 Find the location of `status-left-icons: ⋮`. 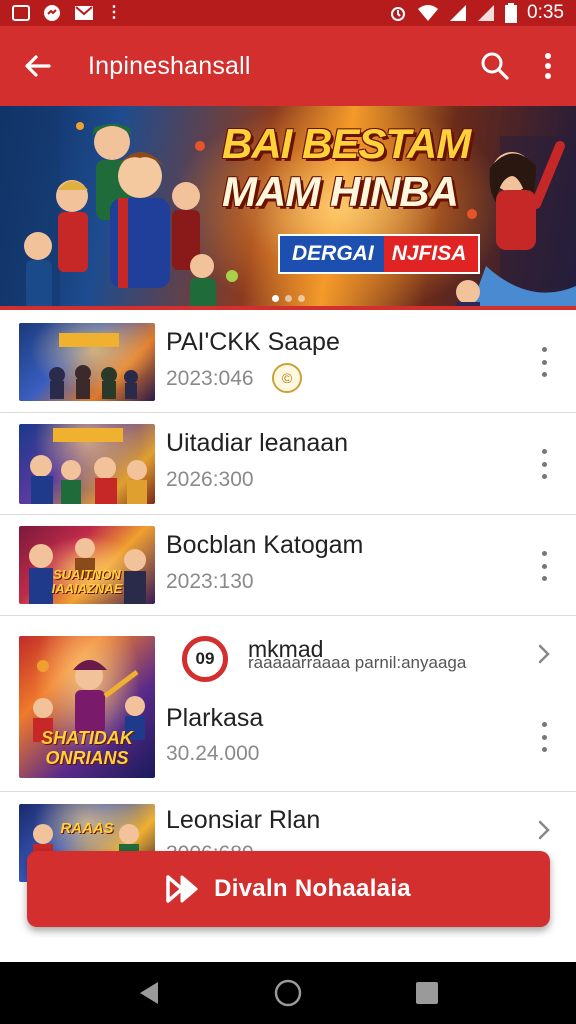

status-left-icons: ⋮ is located at coordinates (67, 13).